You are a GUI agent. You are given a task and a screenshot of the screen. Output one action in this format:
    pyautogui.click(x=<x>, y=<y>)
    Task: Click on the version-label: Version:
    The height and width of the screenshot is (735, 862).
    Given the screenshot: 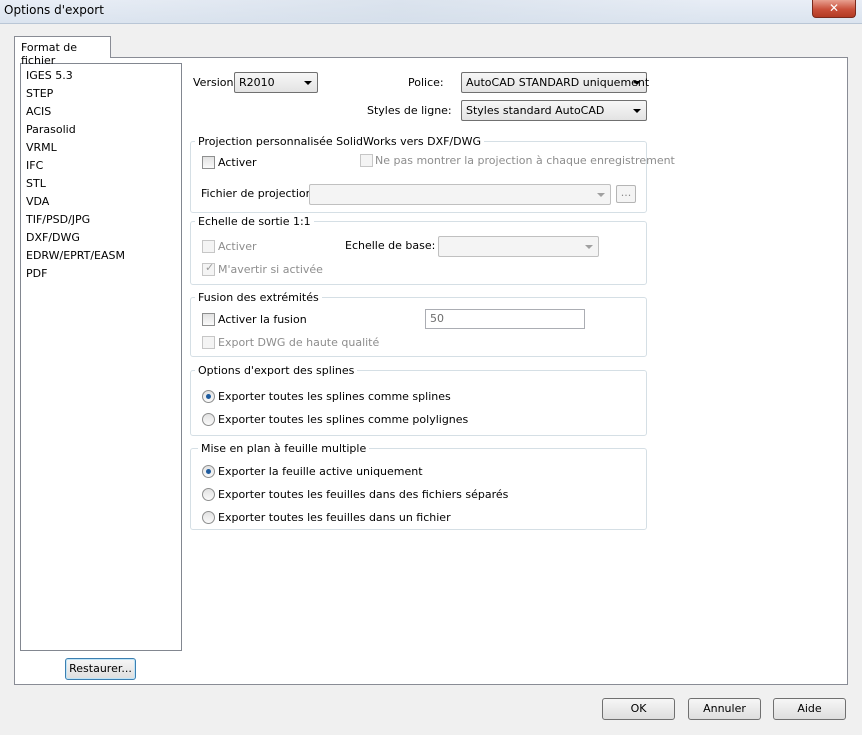 What is the action you would take?
    pyautogui.click(x=215, y=82)
    